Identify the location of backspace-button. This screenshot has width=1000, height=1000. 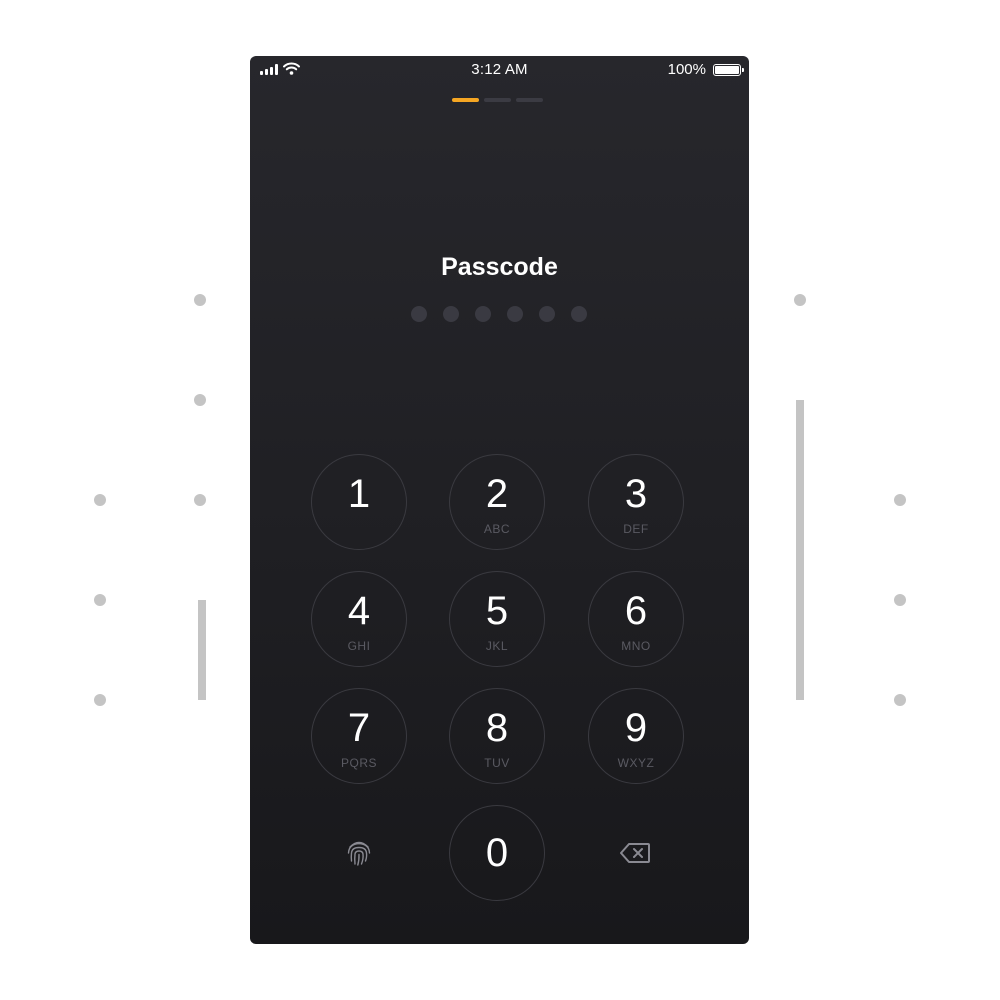
(635, 853).